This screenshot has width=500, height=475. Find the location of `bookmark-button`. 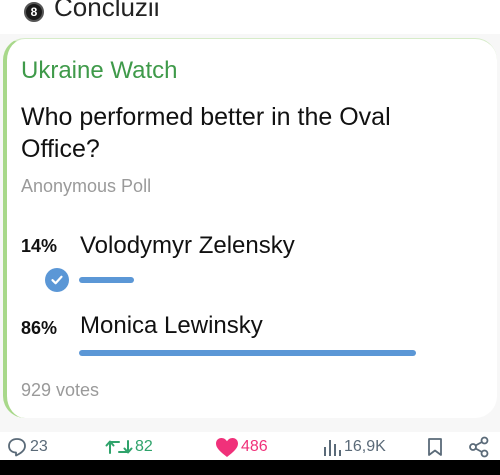

bookmark-button is located at coordinates (435, 447).